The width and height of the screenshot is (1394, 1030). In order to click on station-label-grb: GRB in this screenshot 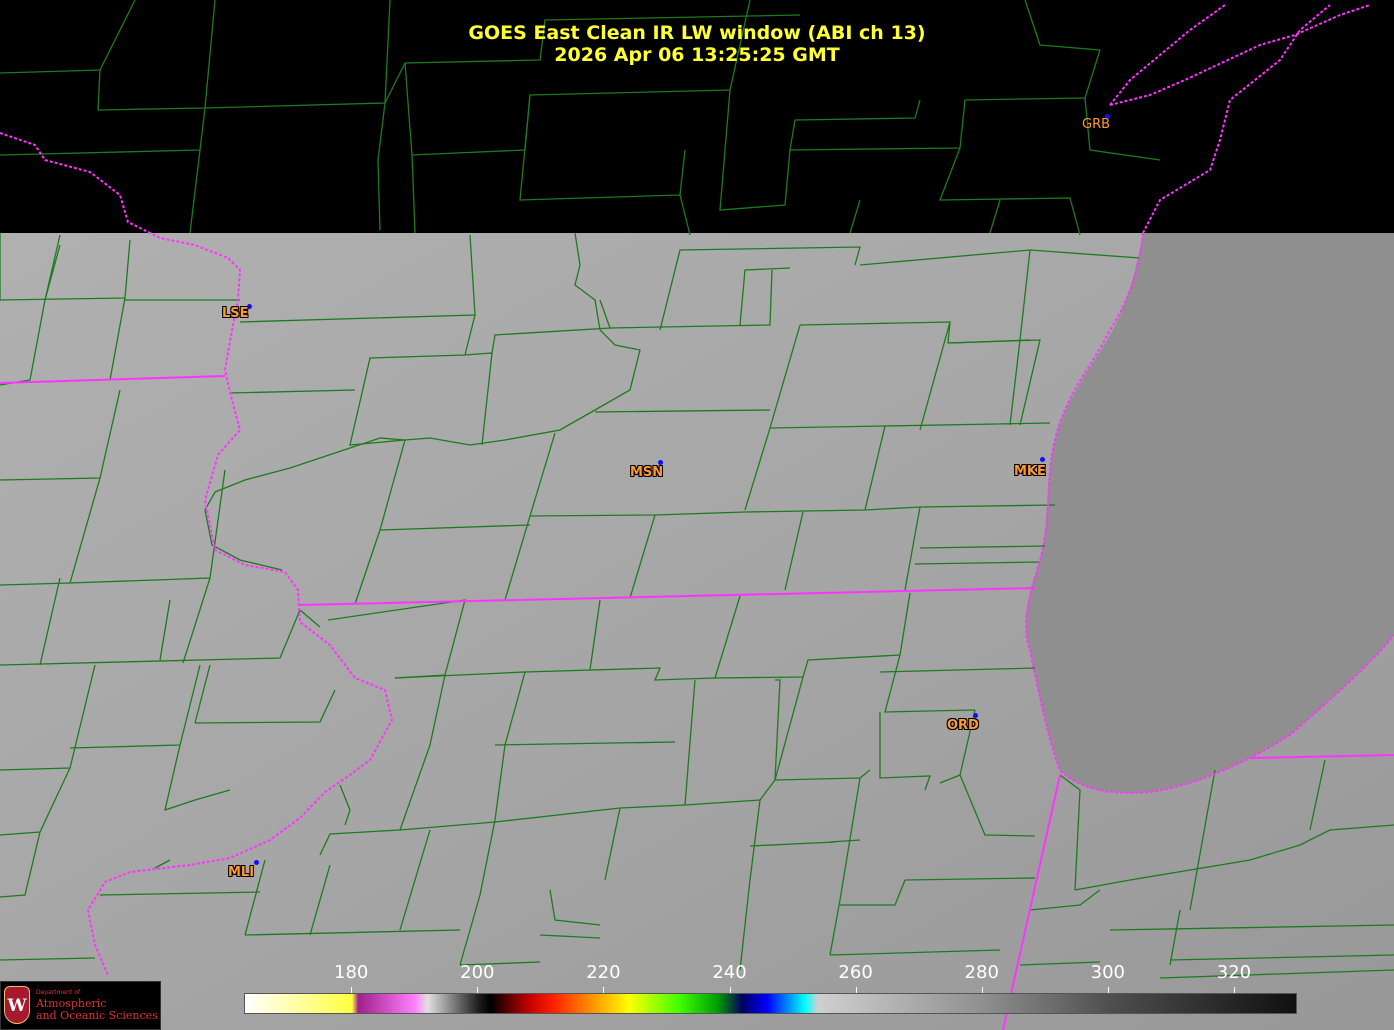, I will do `click(1096, 124)`.